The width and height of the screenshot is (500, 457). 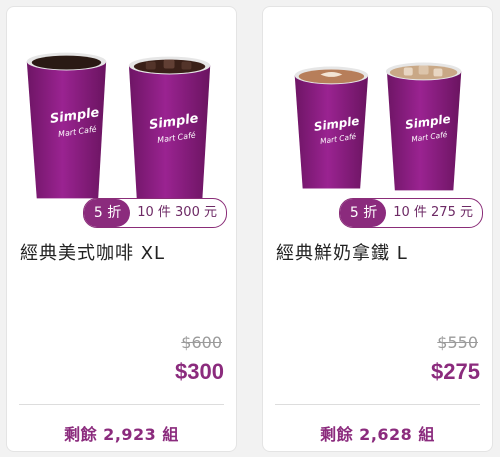 What do you see at coordinates (66, 125) in the screenshot?
I see `hot-coffee-cup: Simple Mart Café` at bounding box center [66, 125].